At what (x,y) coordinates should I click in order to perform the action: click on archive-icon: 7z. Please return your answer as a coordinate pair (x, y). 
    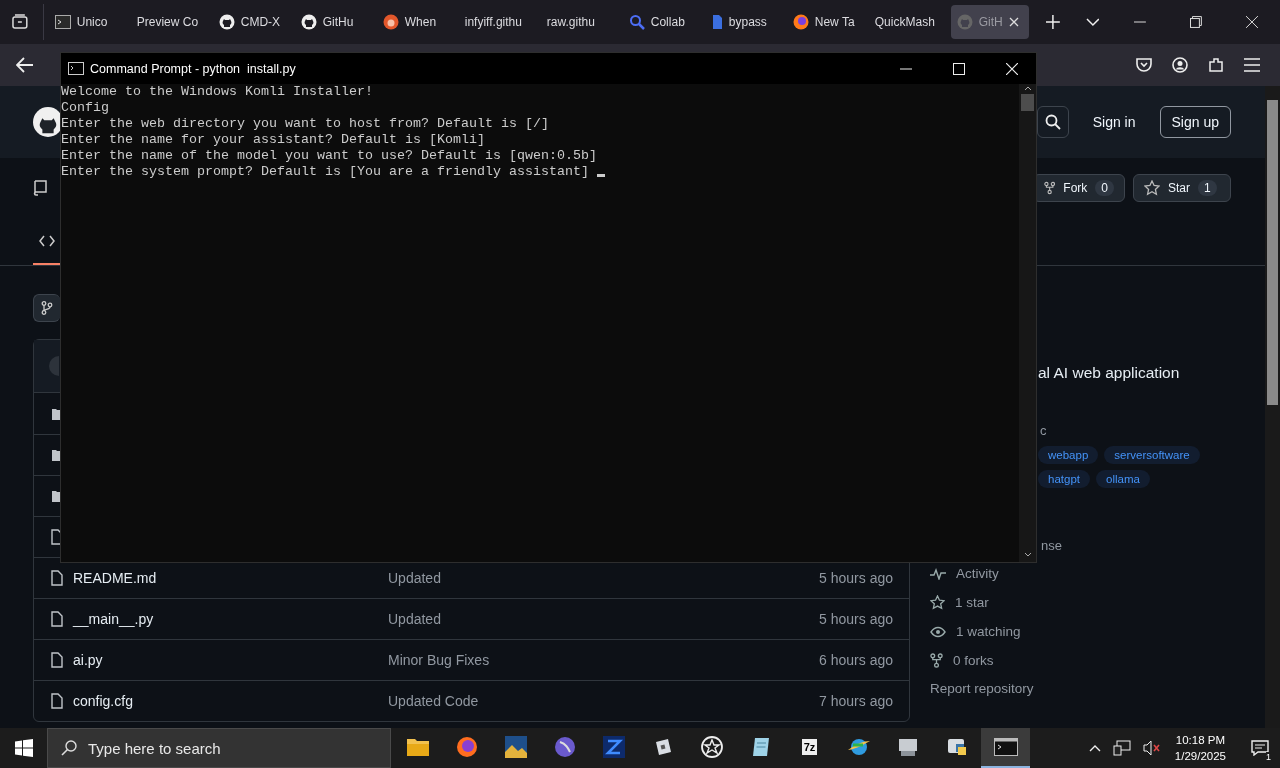
    Looking at the image, I should click on (809, 747).